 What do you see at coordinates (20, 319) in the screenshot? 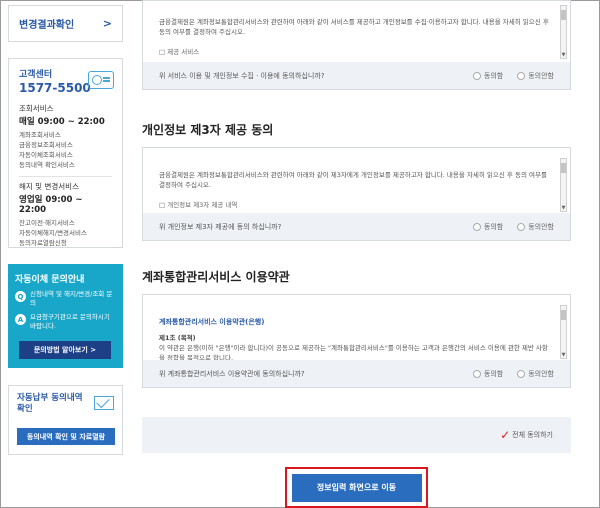
I see `a-badge-icon: A` at bounding box center [20, 319].